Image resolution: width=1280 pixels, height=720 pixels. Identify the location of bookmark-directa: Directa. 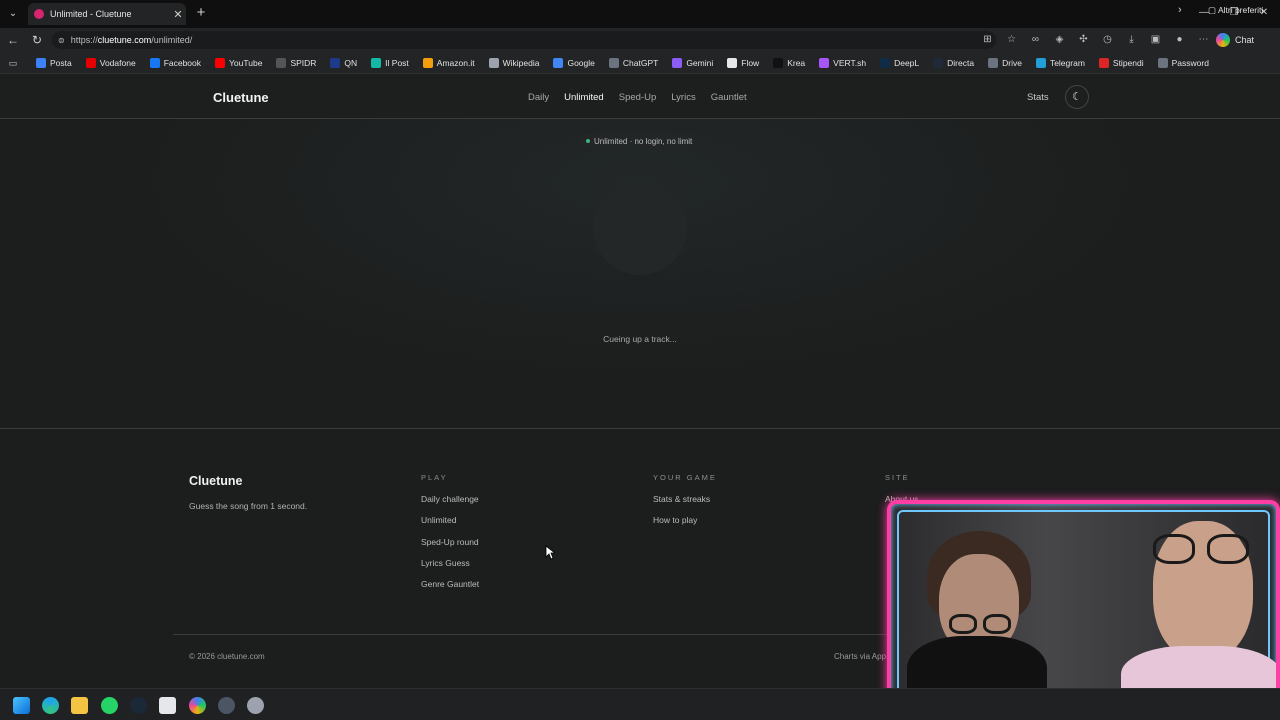
(954, 62).